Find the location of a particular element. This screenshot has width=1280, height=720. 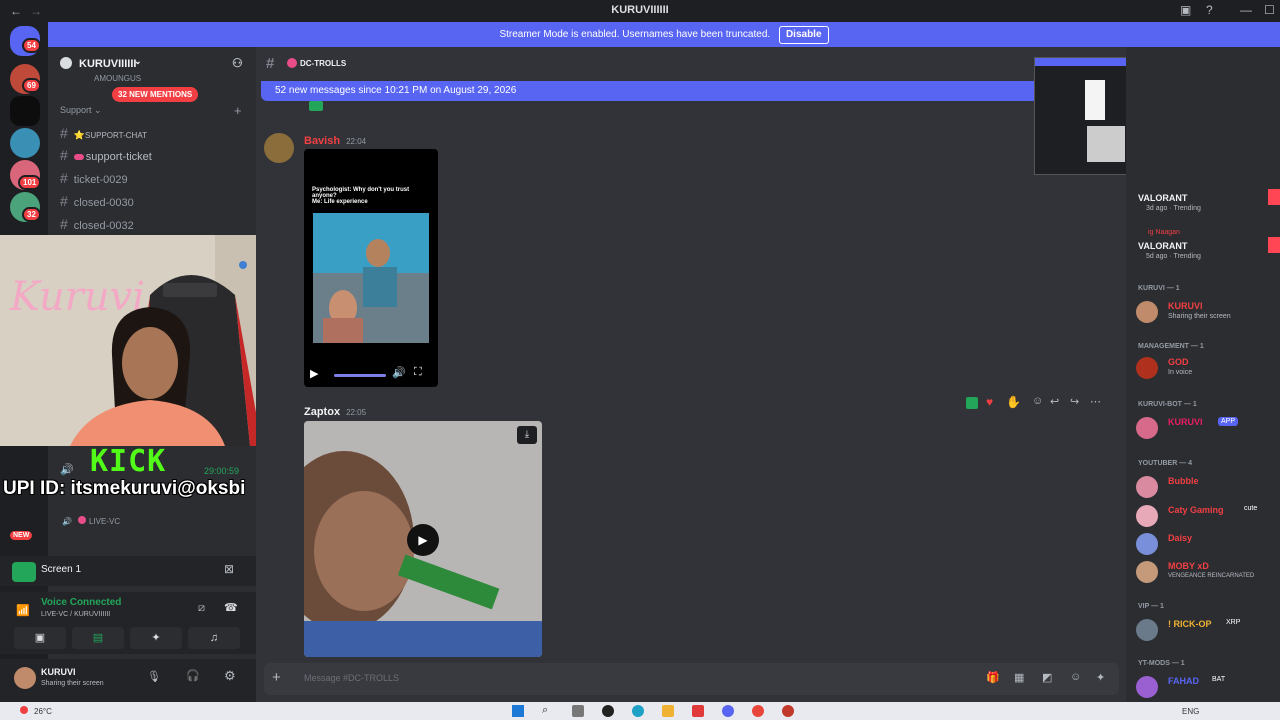

channel-name: closed-0032 is located at coordinates (103, 226).